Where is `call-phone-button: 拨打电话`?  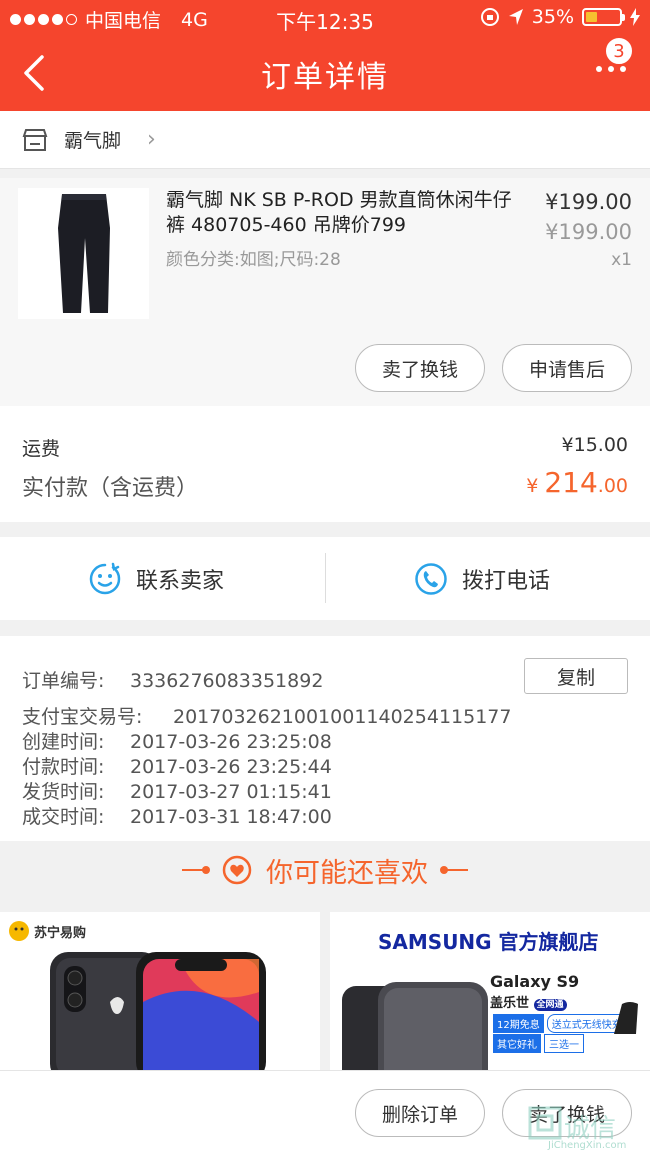 call-phone-button: 拨打电话 is located at coordinates (482, 578).